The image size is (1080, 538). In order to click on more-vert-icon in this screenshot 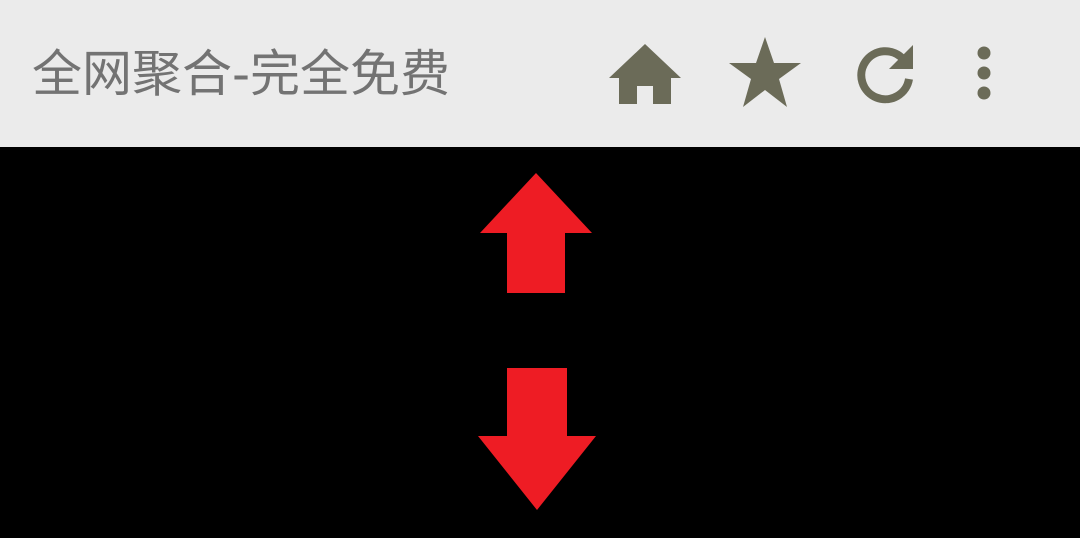, I will do `click(984, 73)`.